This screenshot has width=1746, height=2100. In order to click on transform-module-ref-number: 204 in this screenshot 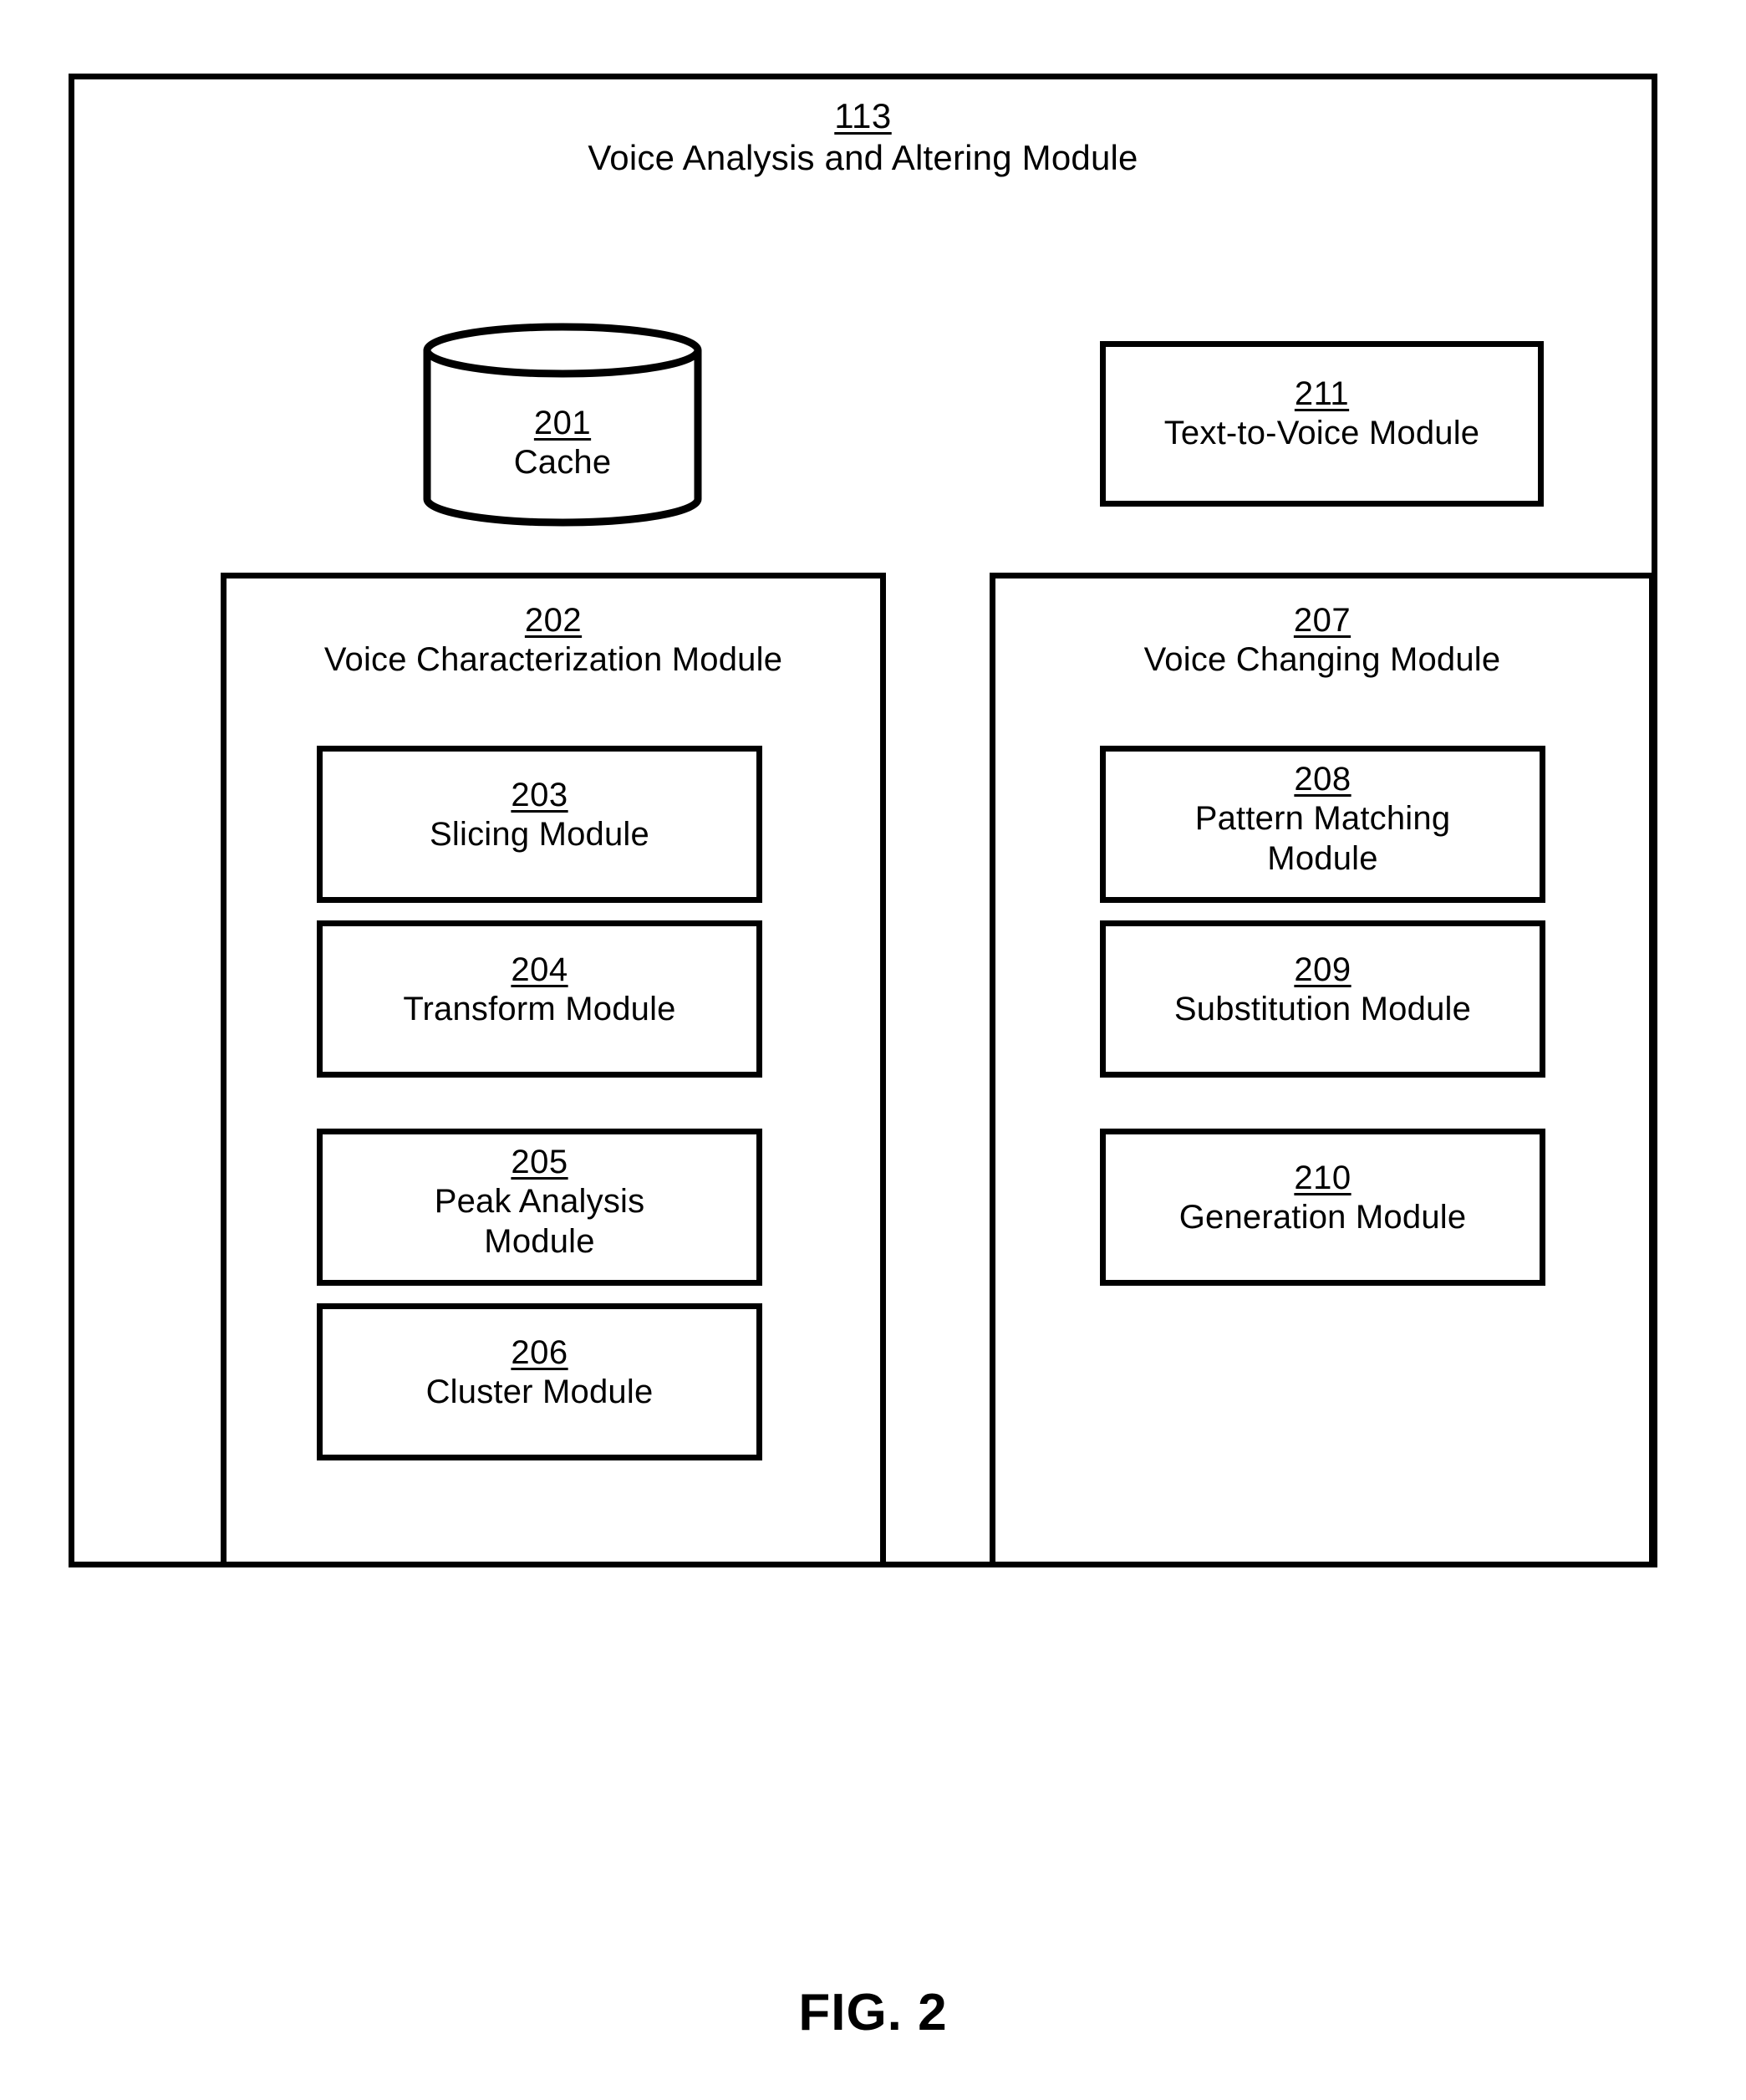, I will do `click(539, 969)`.